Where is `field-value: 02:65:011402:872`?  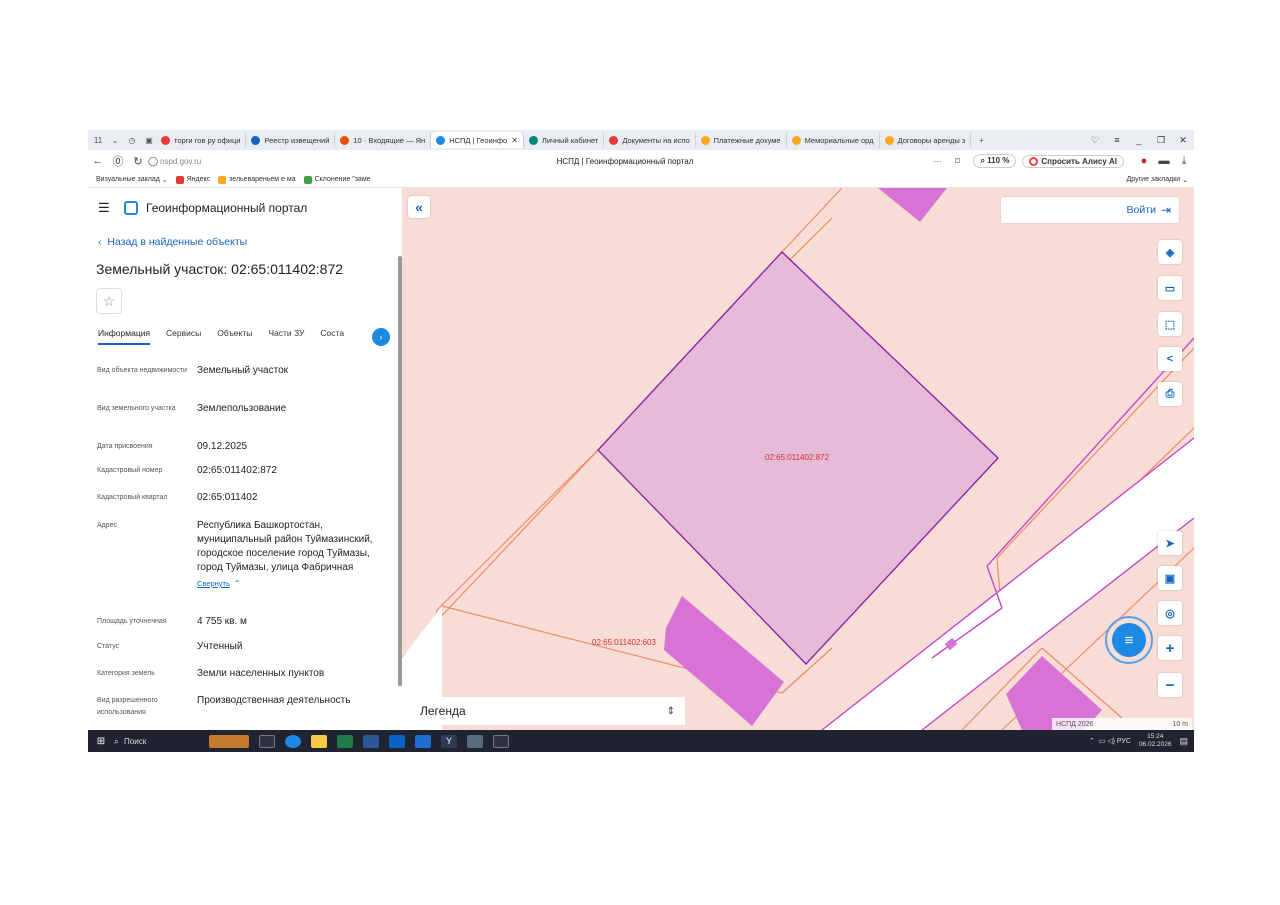 field-value: 02:65:011402:872 is located at coordinates (237, 470).